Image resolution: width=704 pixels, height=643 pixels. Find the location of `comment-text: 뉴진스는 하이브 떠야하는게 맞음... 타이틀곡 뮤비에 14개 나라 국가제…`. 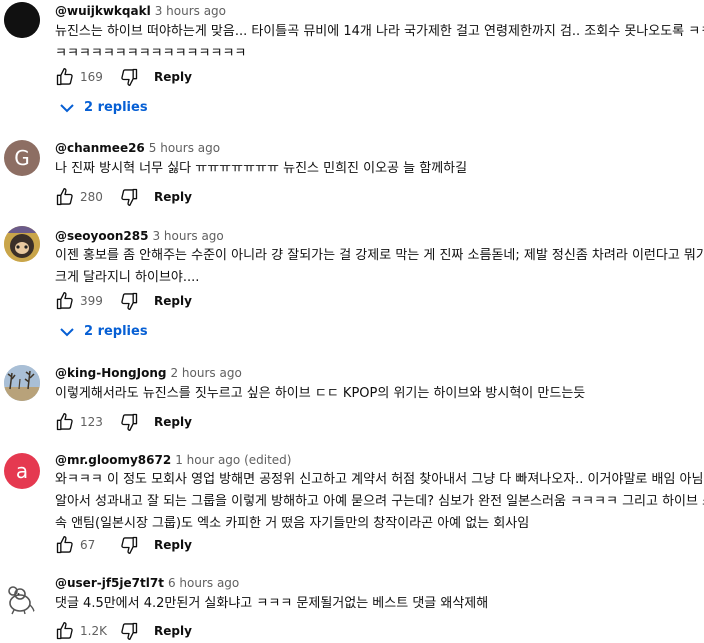

comment-text: 뉴진스는 하이브 떠야하는게 맞음... 타이틀곡 뮤비에 14개 나라 국가제… is located at coordinates (379, 43).